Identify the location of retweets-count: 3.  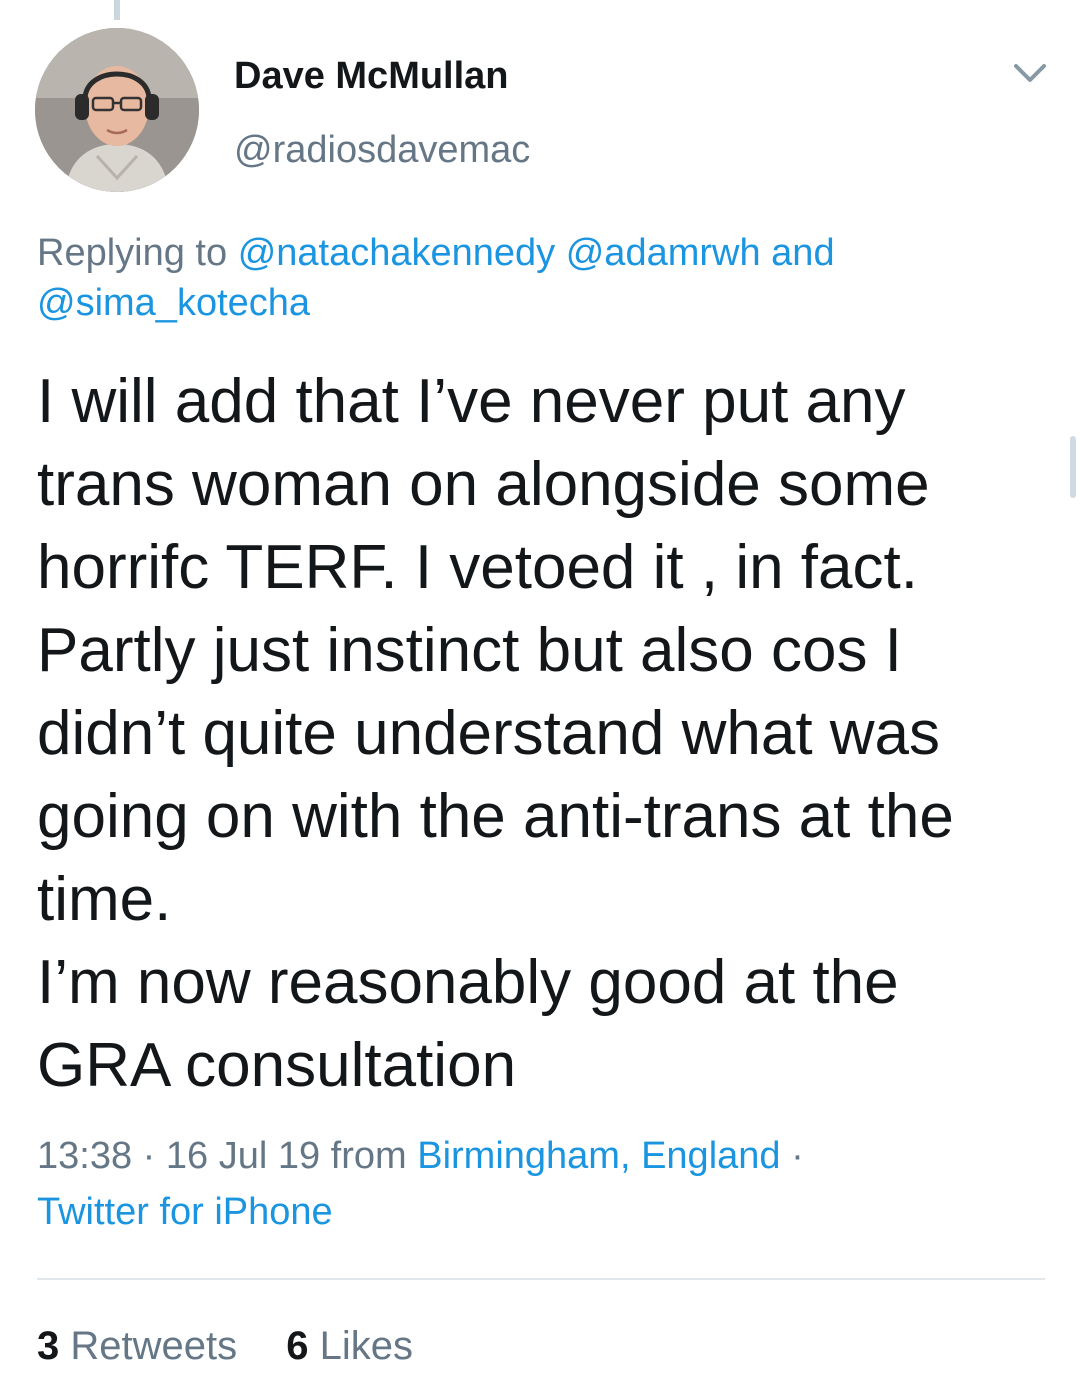
(48, 1346).